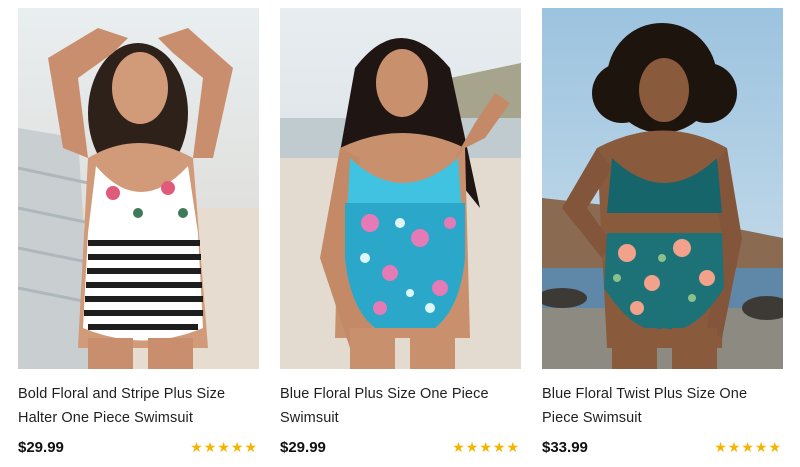 Image resolution: width=800 pixels, height=467 pixels. I want to click on product-title: Blue Floral Plus Size One Piece Swimsuit, so click(400, 406).